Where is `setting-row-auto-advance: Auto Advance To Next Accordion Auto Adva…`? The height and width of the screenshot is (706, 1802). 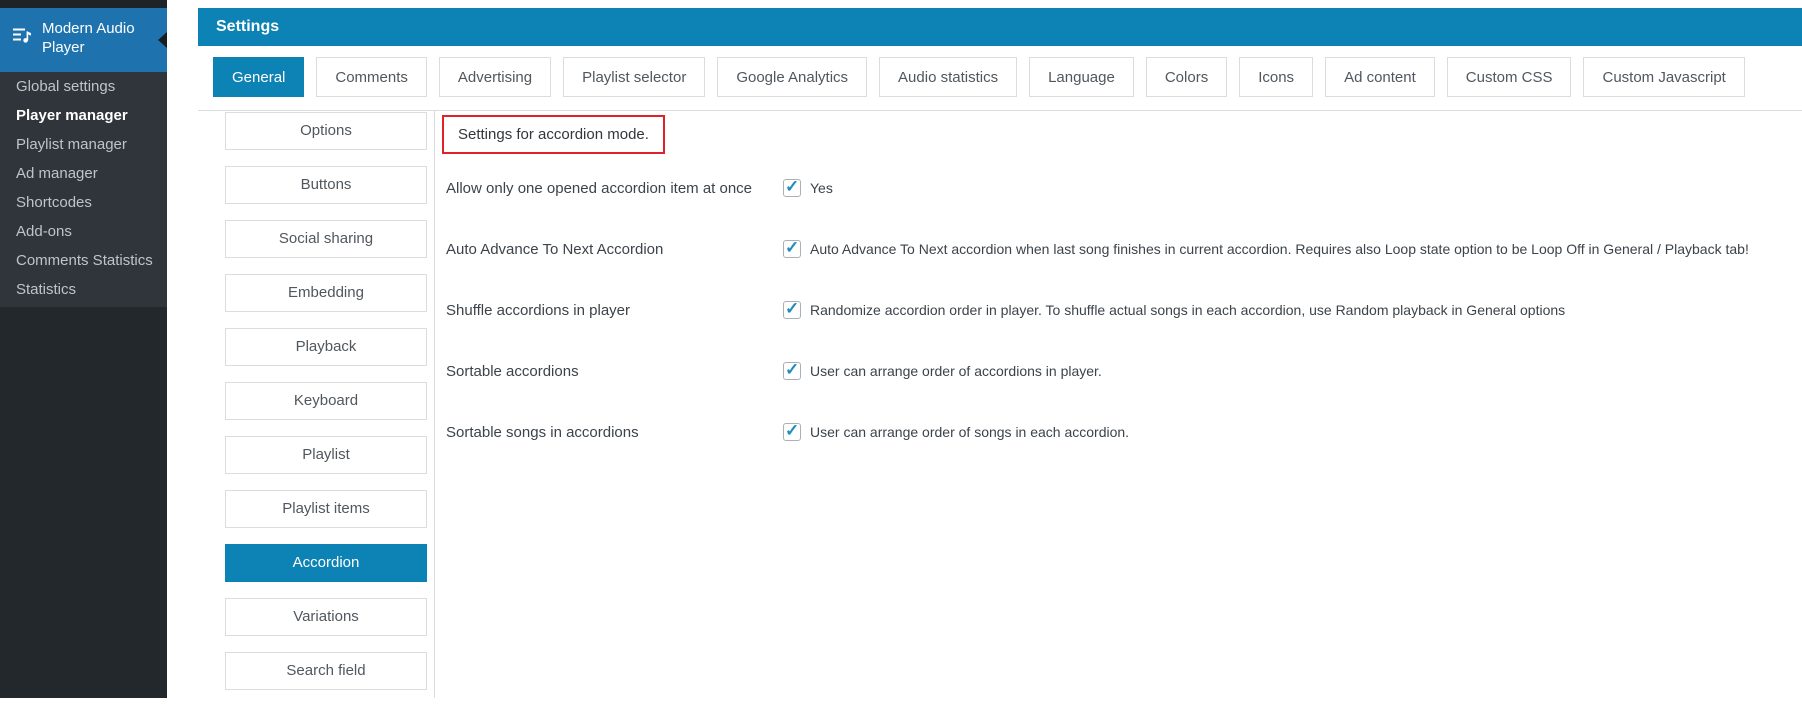 setting-row-auto-advance: Auto Advance To Next Accordion Auto Adva… is located at coordinates (1119, 249).